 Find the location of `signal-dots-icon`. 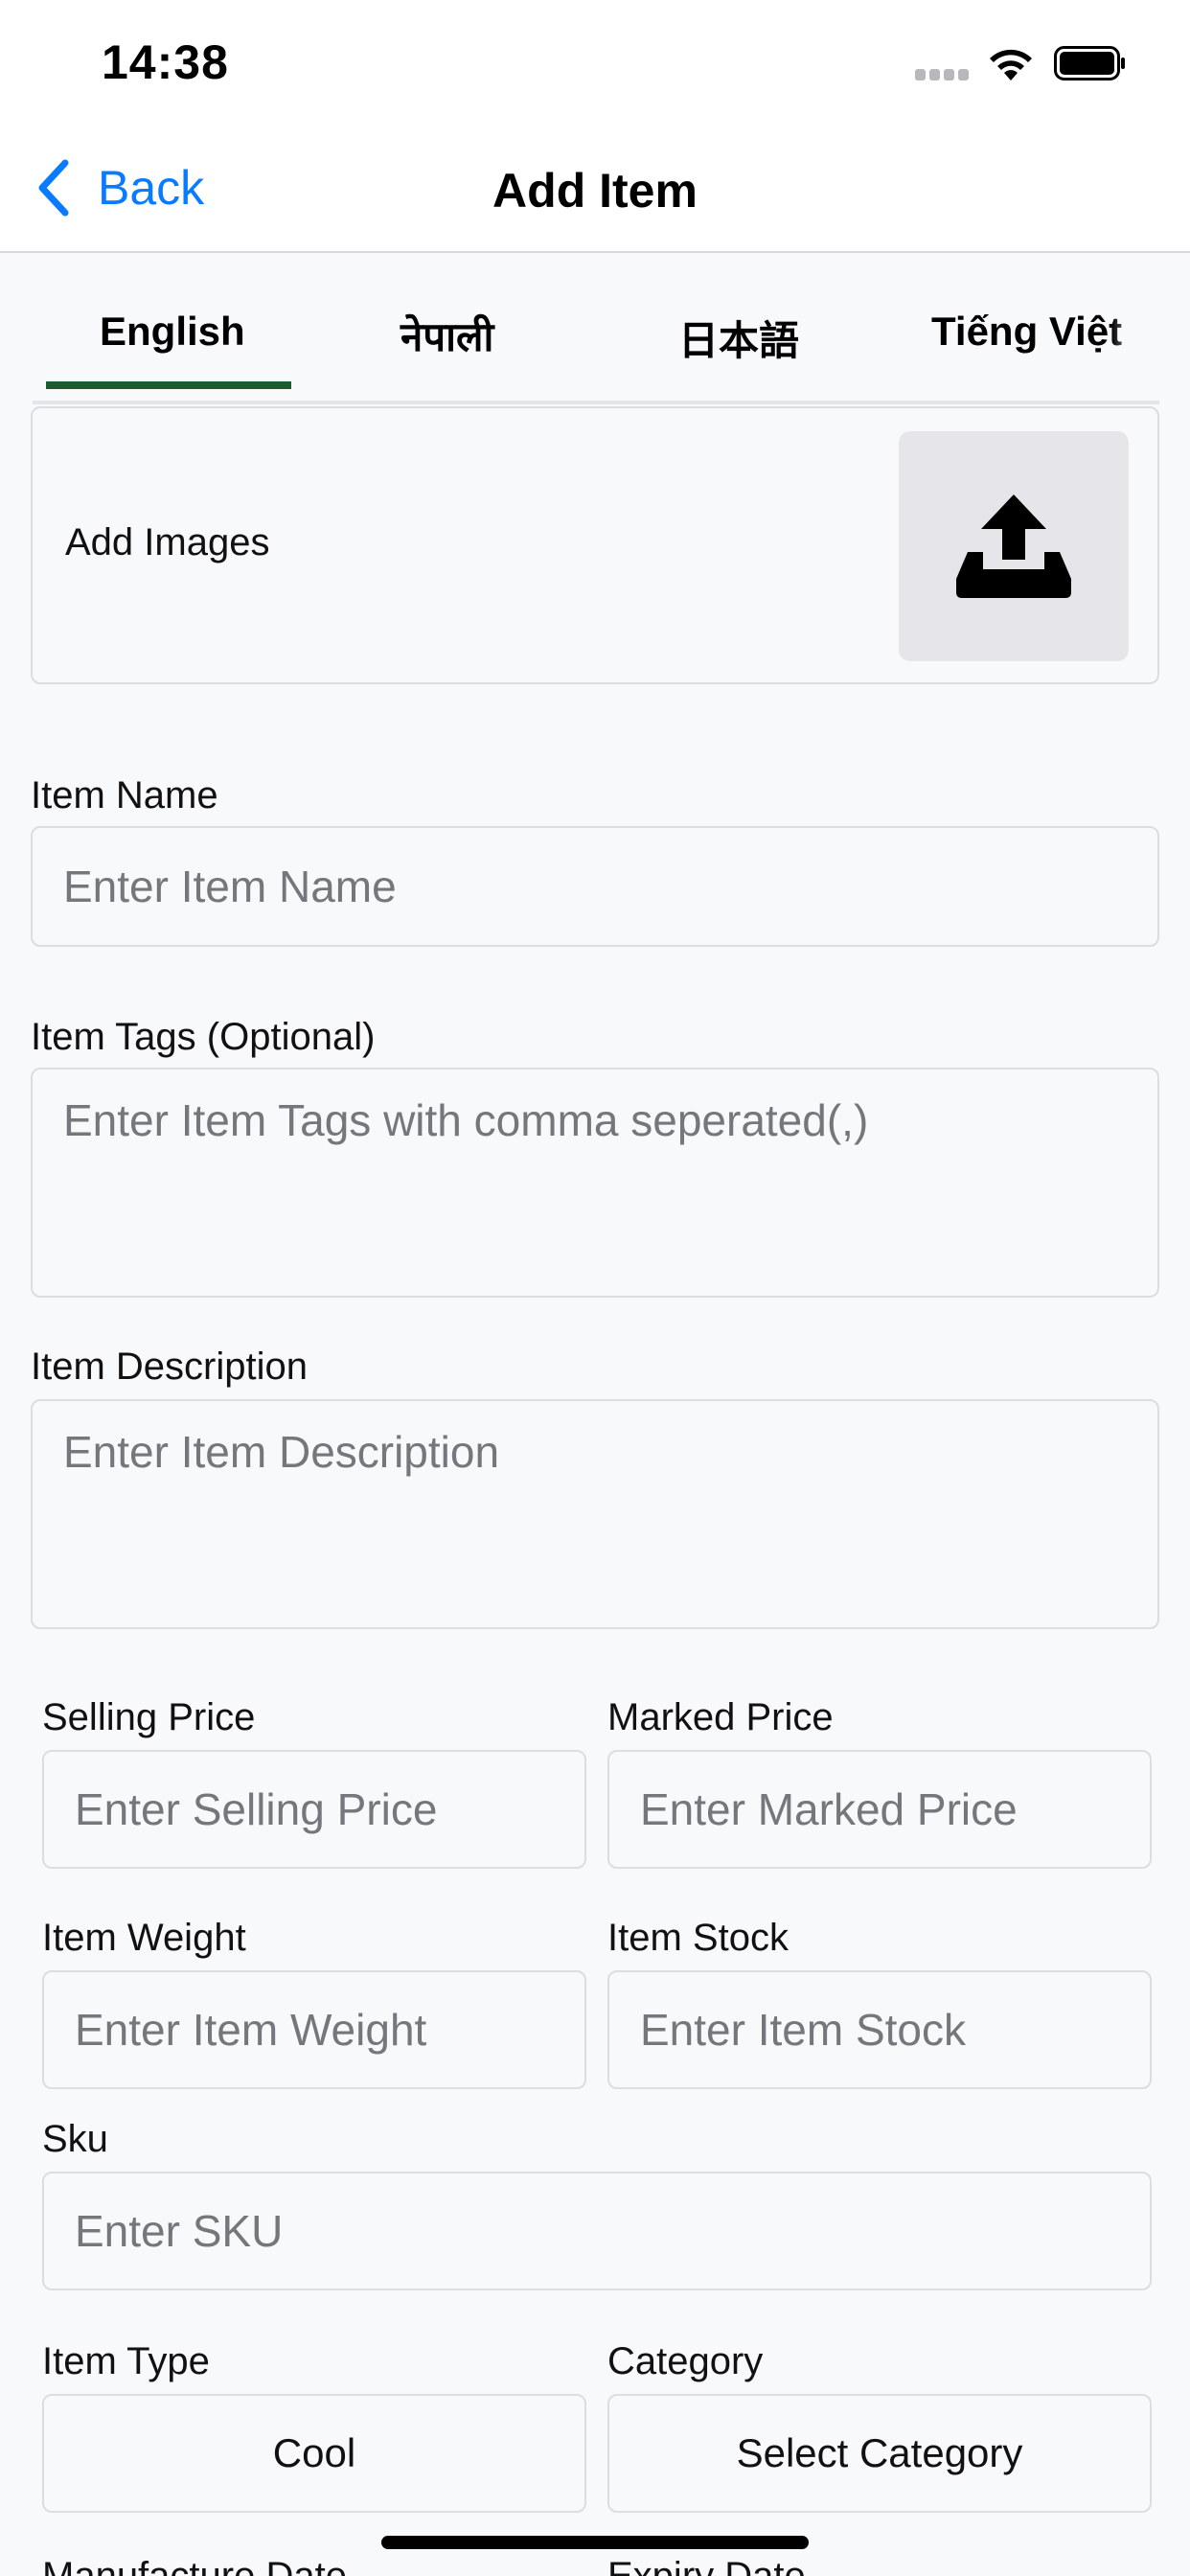

signal-dots-icon is located at coordinates (943, 75).